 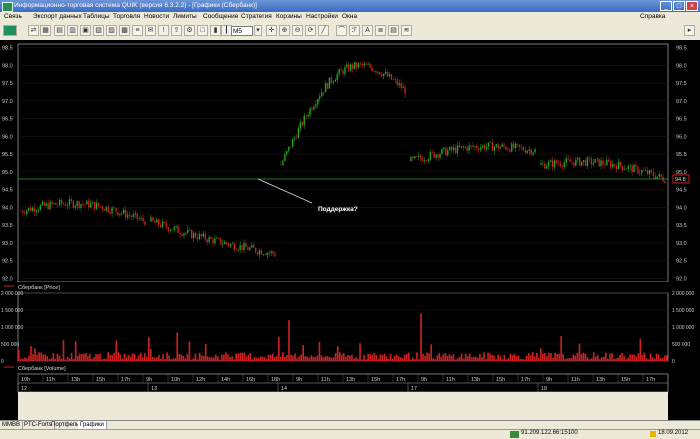 What do you see at coordinates (215, 30) in the screenshot?
I see `chart-type-icon: ▮` at bounding box center [215, 30].